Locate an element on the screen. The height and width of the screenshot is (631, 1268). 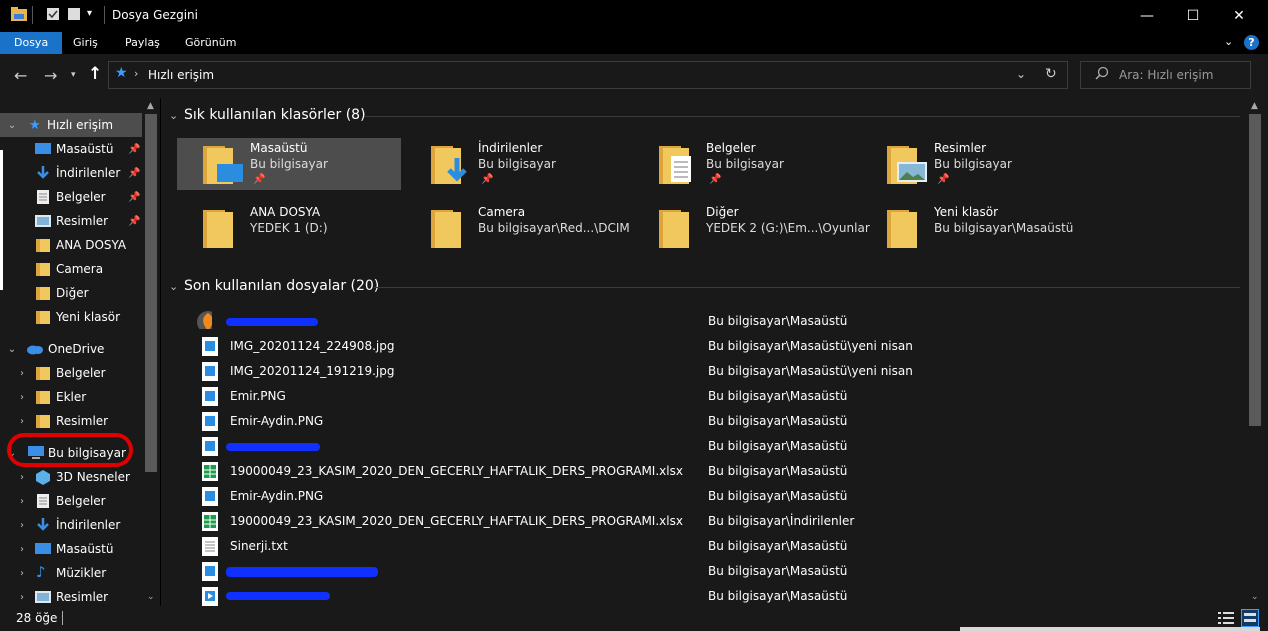
tree-pc-muzikler: › ♪ Müzikler is located at coordinates (71, 573).